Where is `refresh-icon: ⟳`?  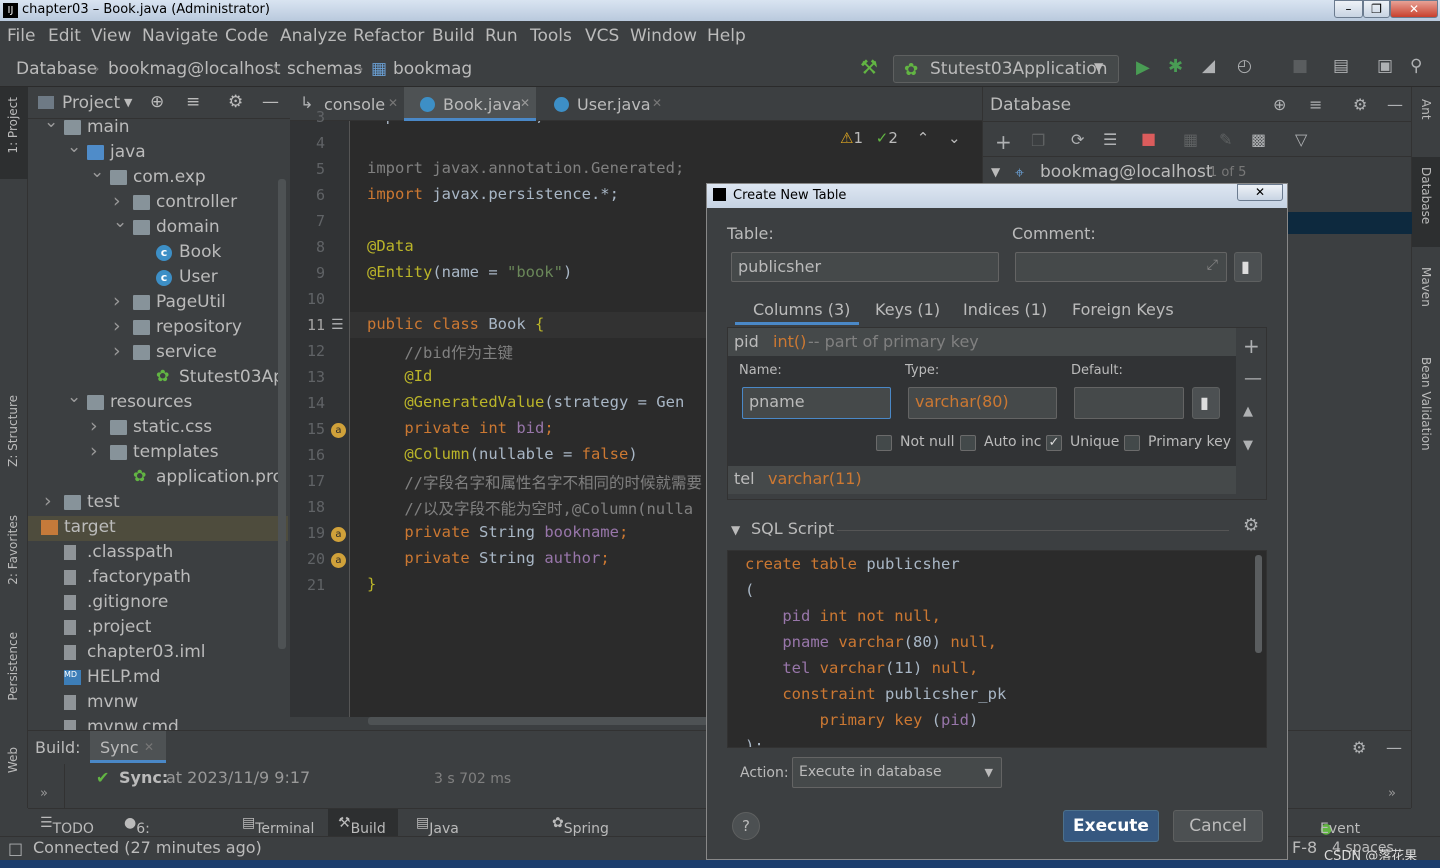 refresh-icon: ⟳ is located at coordinates (1077, 139).